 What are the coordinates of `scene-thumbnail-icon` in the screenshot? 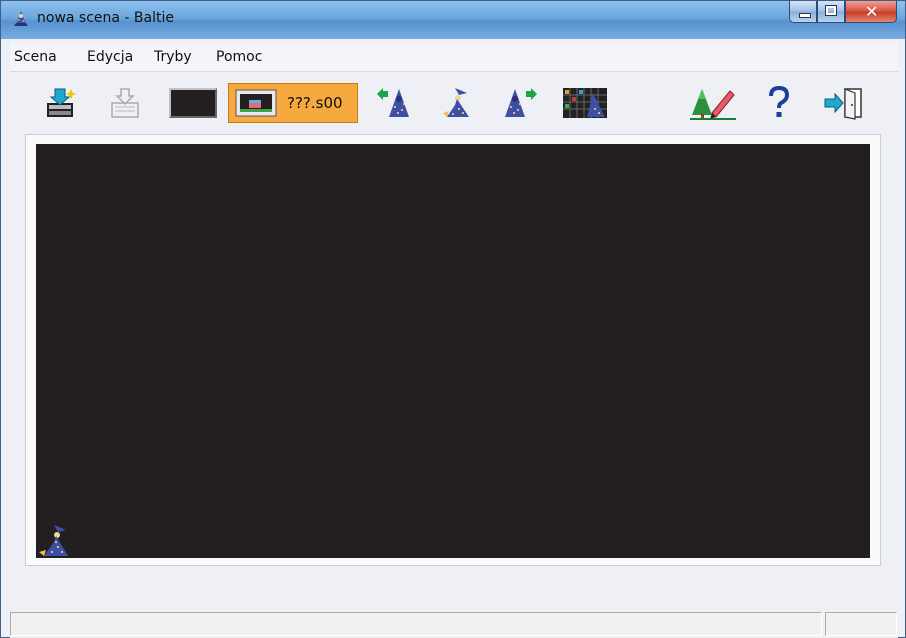 It's located at (256, 103).